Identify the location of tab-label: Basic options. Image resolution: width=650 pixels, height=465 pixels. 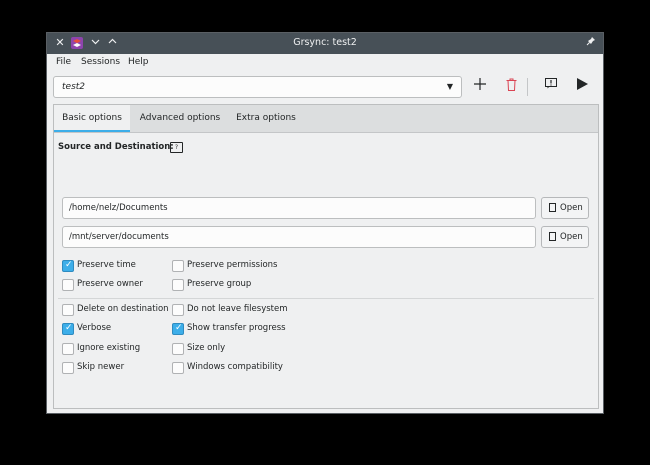
(92, 118).